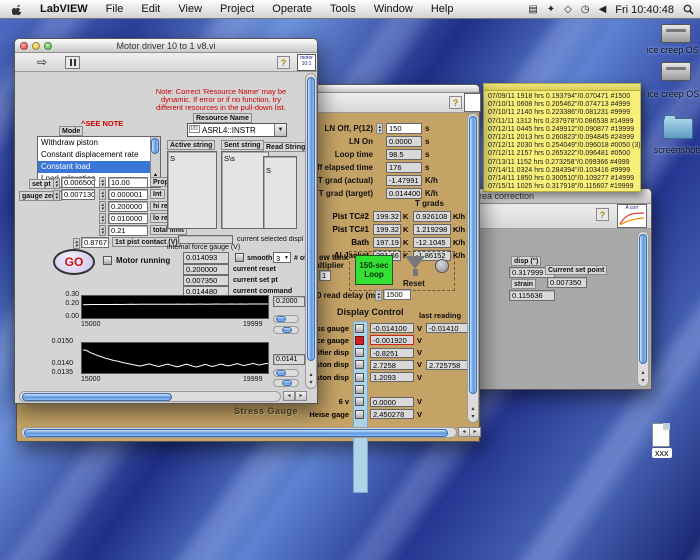 The height and width of the screenshot is (560, 700). What do you see at coordinates (678, 127) in the screenshot?
I see `folder-icon-screenshots` at bounding box center [678, 127].